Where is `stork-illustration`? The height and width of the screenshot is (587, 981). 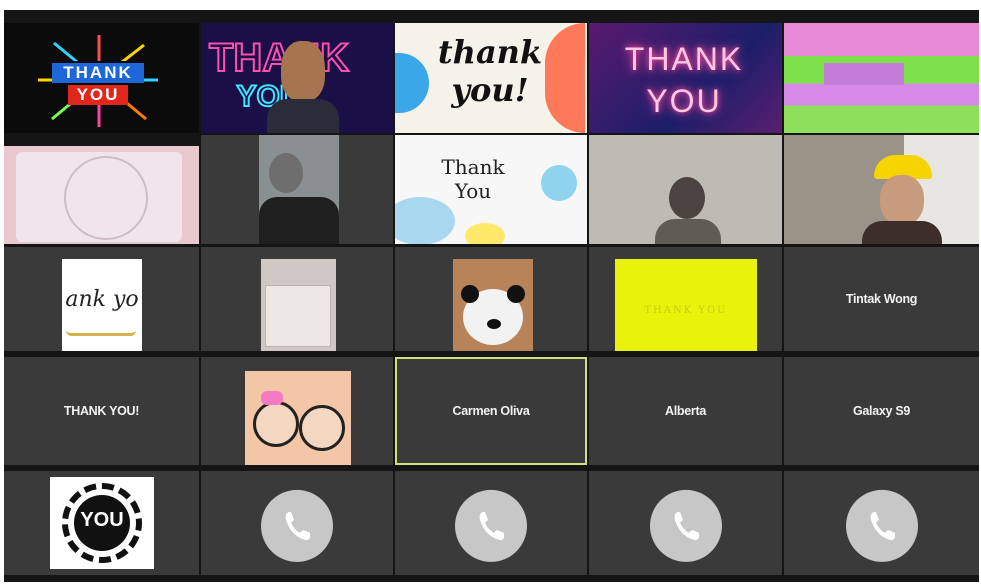
stork-illustration is located at coordinates (106, 198).